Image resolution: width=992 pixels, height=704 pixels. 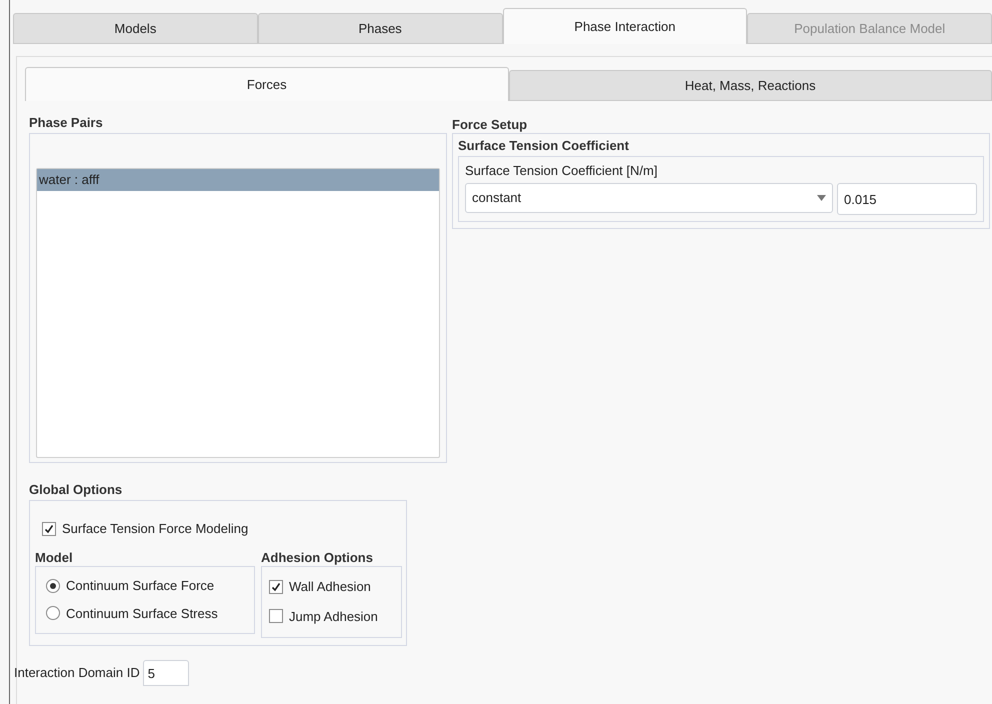 What do you see at coordinates (142, 613) in the screenshot?
I see `radio-label: Continuum Surface Stress` at bounding box center [142, 613].